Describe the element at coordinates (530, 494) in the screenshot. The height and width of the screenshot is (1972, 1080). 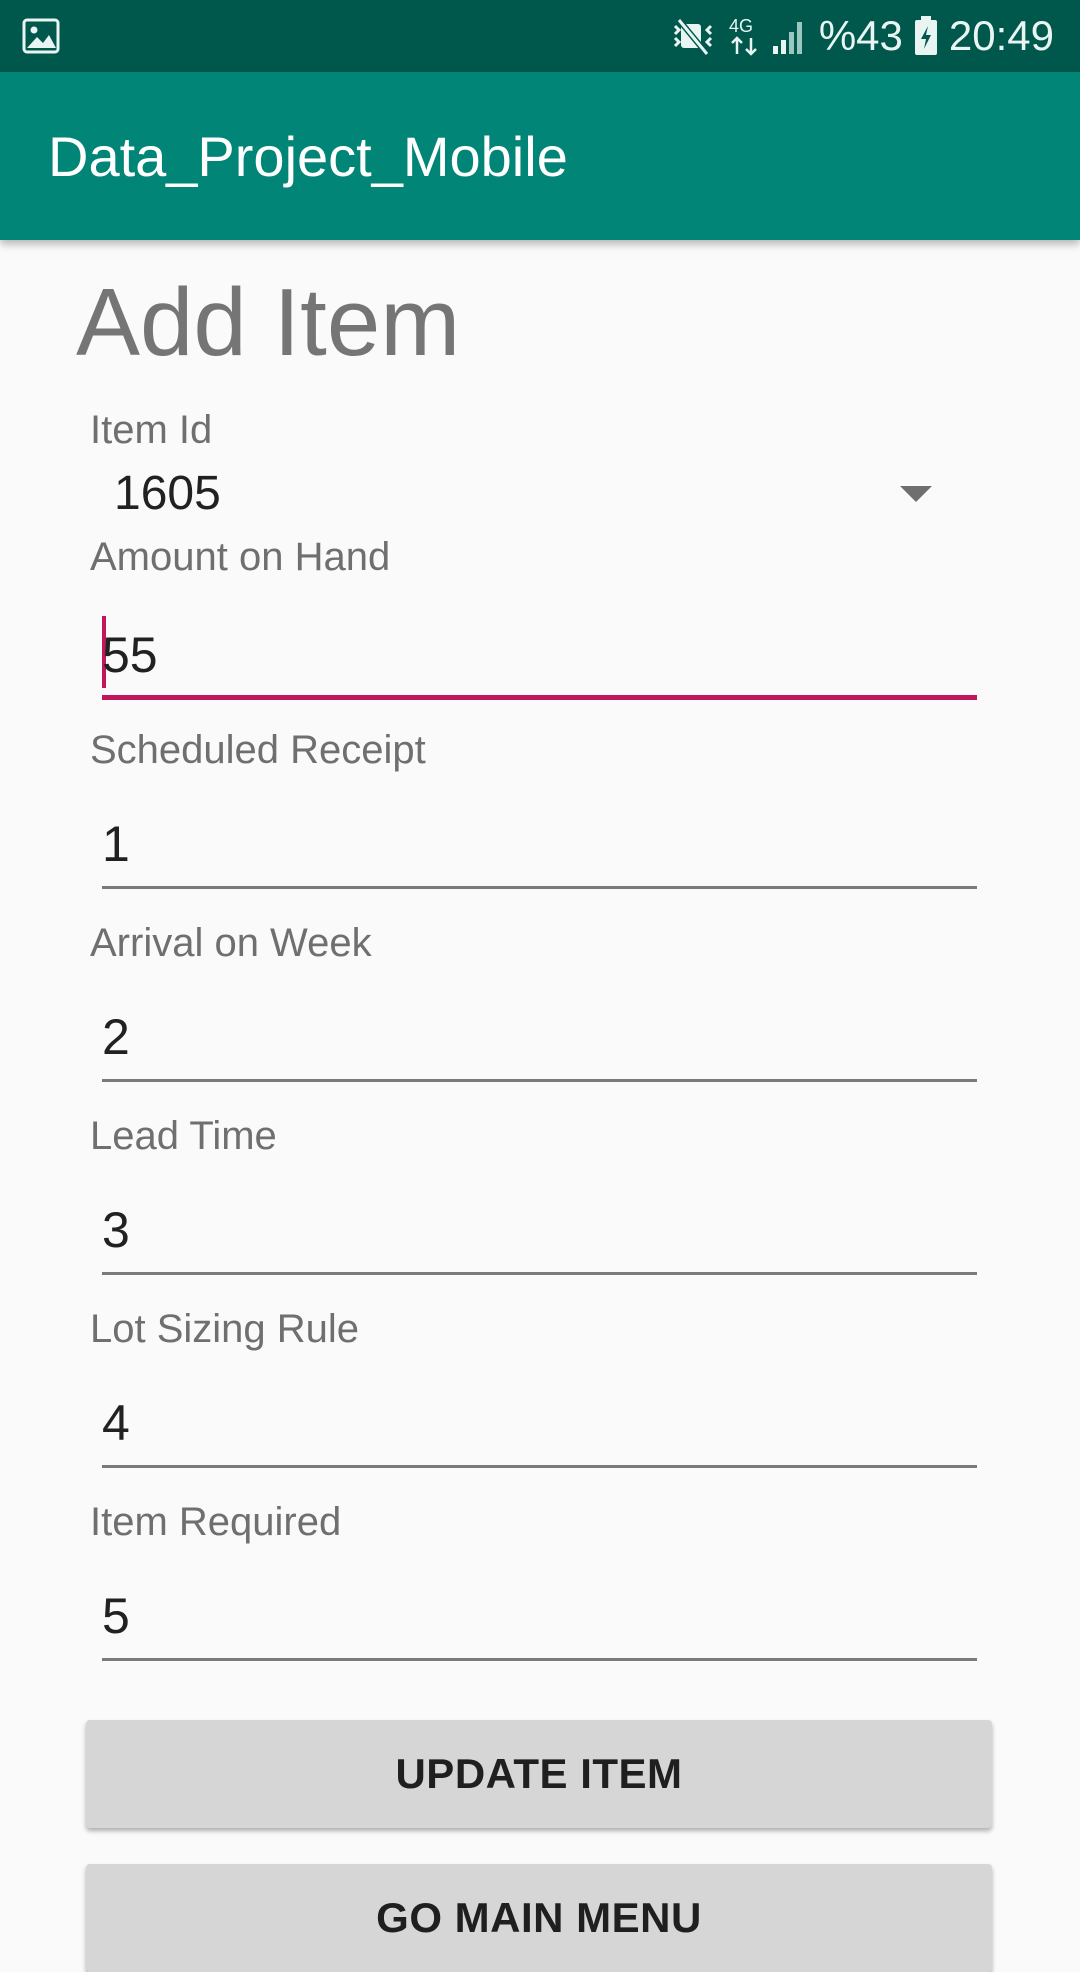
I see `item-id-spinner: 1605` at that location.